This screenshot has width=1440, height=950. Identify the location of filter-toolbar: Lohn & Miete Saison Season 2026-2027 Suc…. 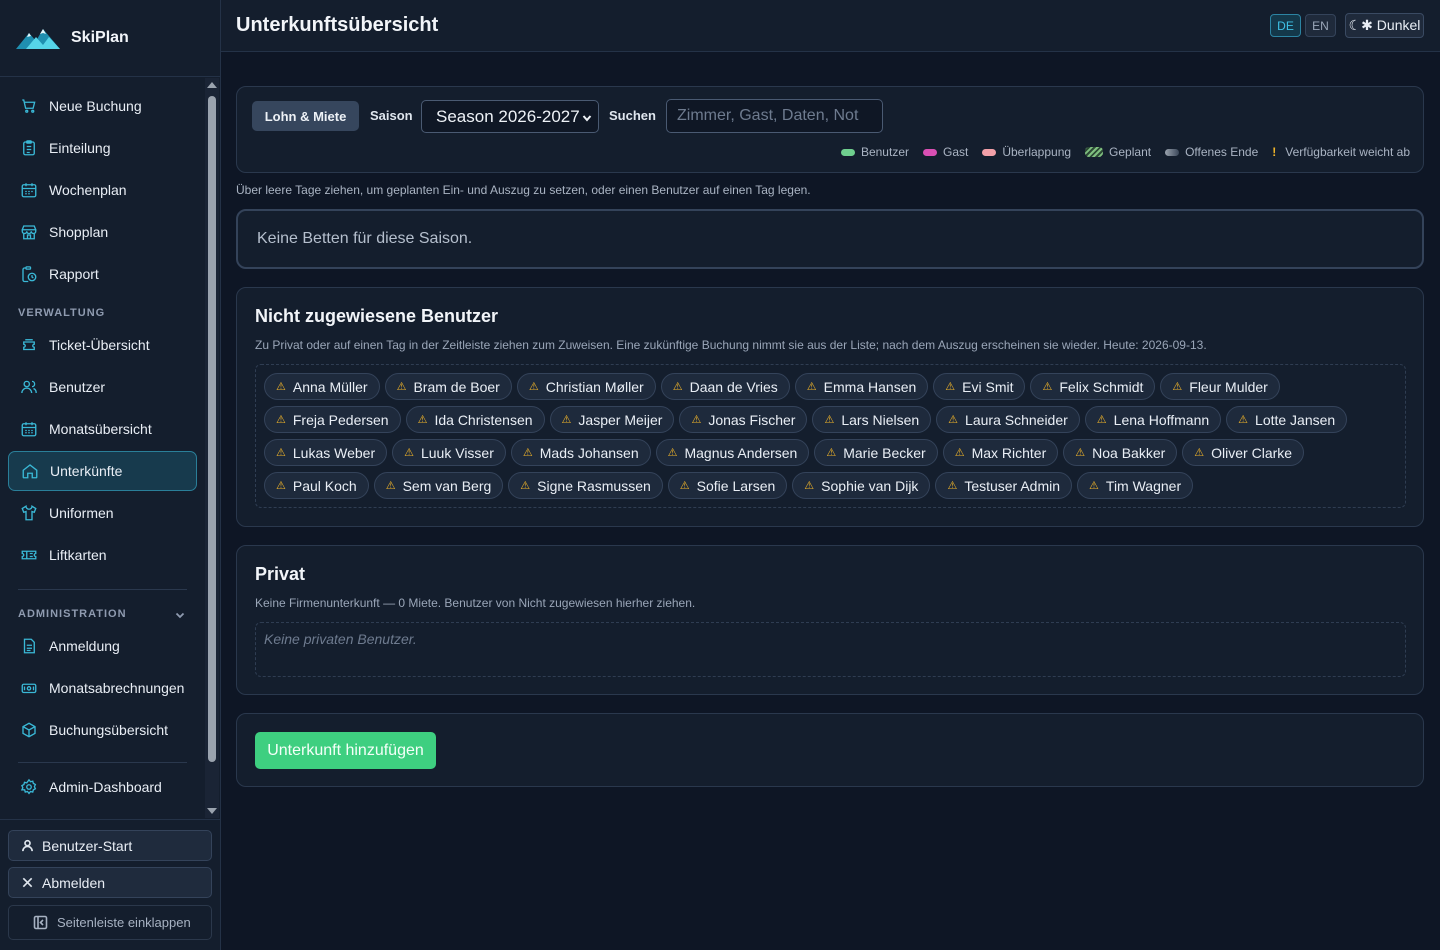
(830, 129).